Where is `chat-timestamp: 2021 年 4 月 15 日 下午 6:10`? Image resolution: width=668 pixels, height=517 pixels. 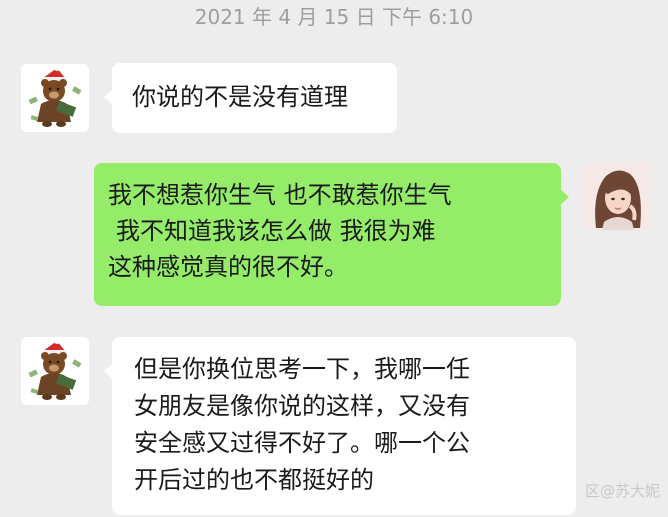
chat-timestamp: 2021 年 4 月 15 日 下午 6:10 is located at coordinates (334, 17).